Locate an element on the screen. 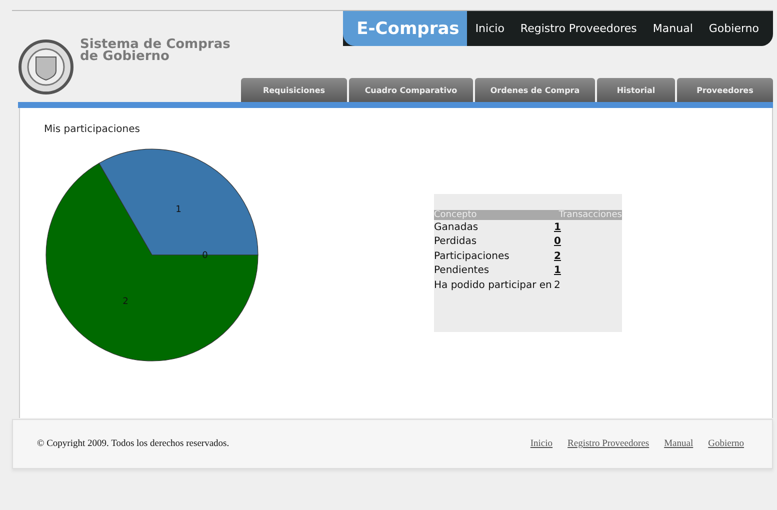 The image size is (777, 510). slice-label: 1 is located at coordinates (179, 210).